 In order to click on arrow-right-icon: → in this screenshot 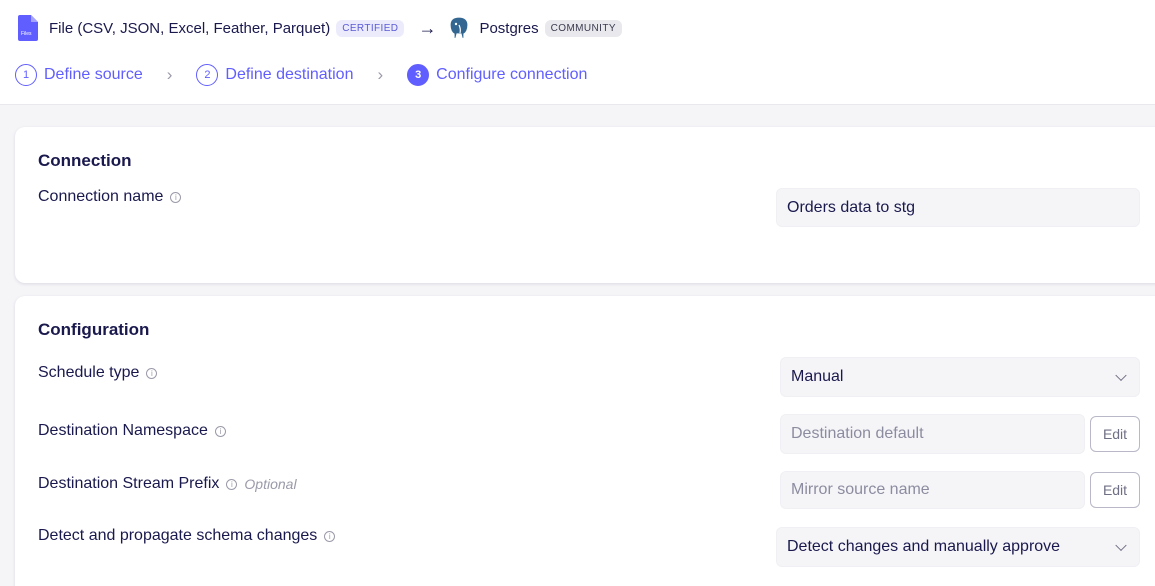, I will do `click(427, 27)`.